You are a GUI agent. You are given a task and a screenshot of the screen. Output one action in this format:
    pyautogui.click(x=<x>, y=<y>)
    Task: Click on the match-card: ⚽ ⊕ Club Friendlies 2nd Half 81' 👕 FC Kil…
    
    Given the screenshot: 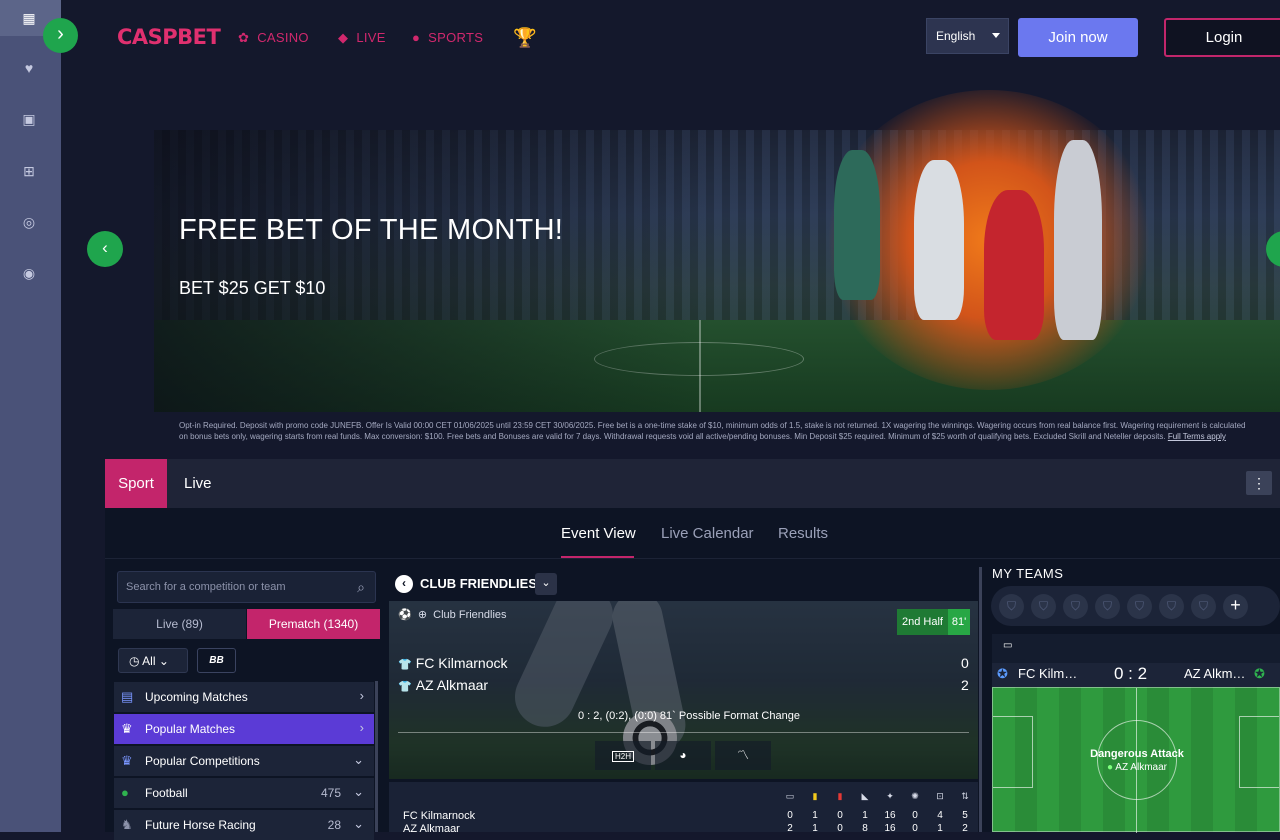 What is the action you would take?
    pyautogui.click(x=683, y=690)
    